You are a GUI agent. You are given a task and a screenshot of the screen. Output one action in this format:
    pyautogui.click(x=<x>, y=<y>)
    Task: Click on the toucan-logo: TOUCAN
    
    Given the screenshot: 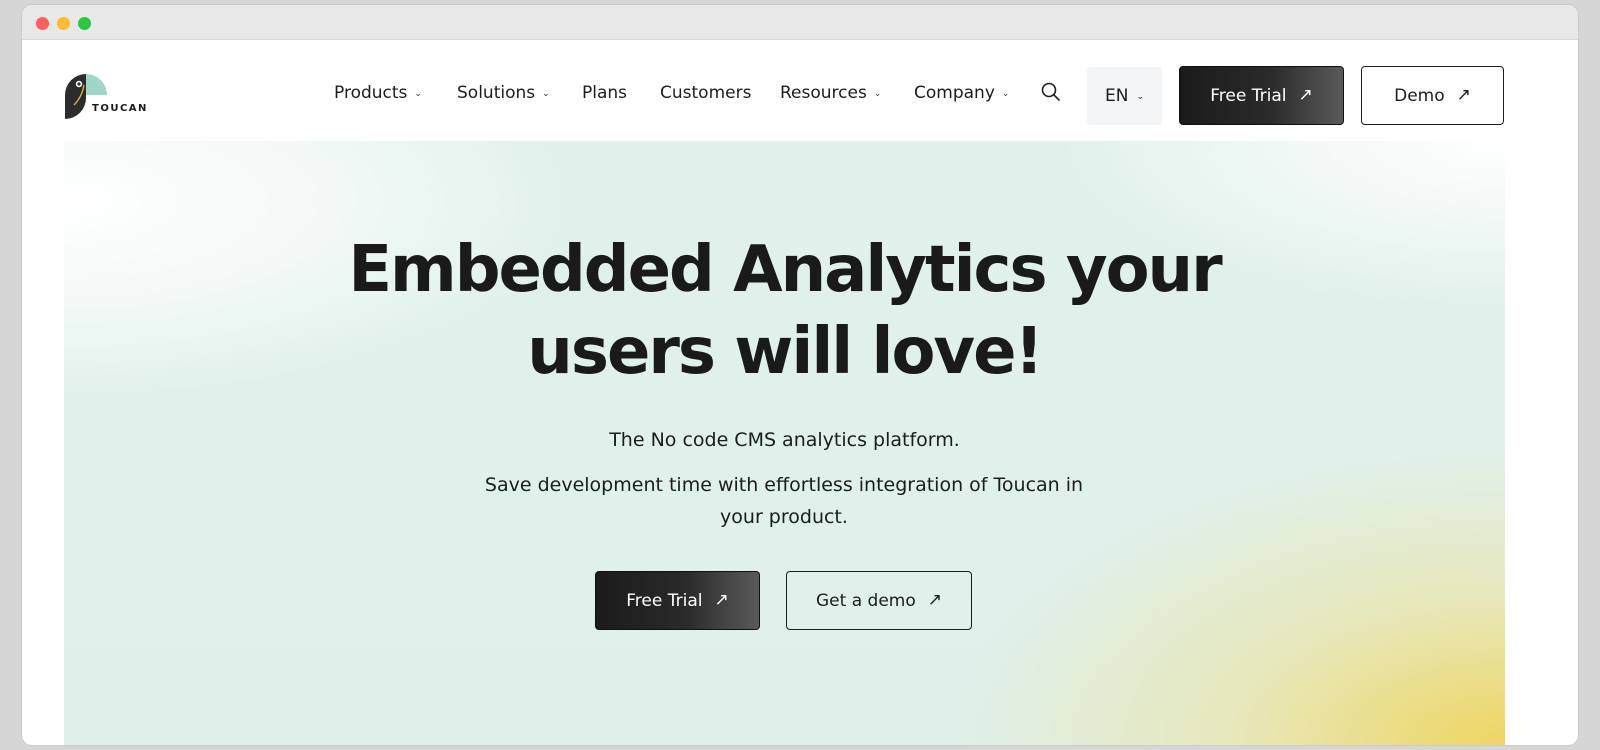 What is the action you would take?
    pyautogui.click(x=114, y=97)
    